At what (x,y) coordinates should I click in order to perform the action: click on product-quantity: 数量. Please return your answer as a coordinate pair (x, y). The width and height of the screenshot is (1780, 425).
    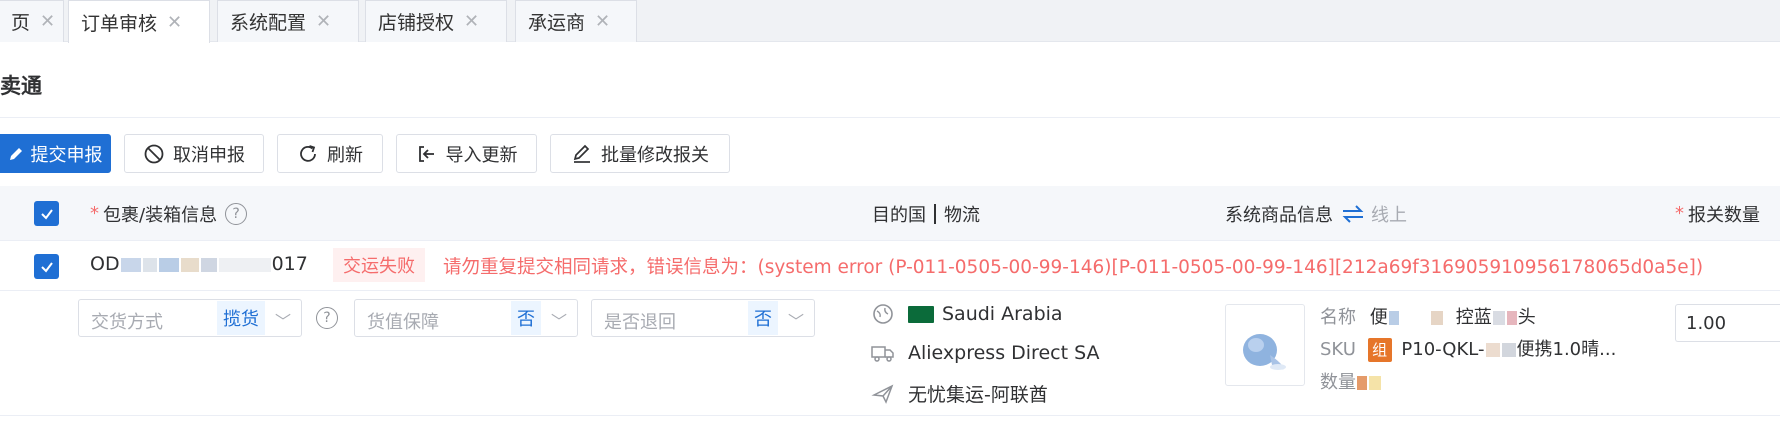
    Looking at the image, I should click on (1351, 381).